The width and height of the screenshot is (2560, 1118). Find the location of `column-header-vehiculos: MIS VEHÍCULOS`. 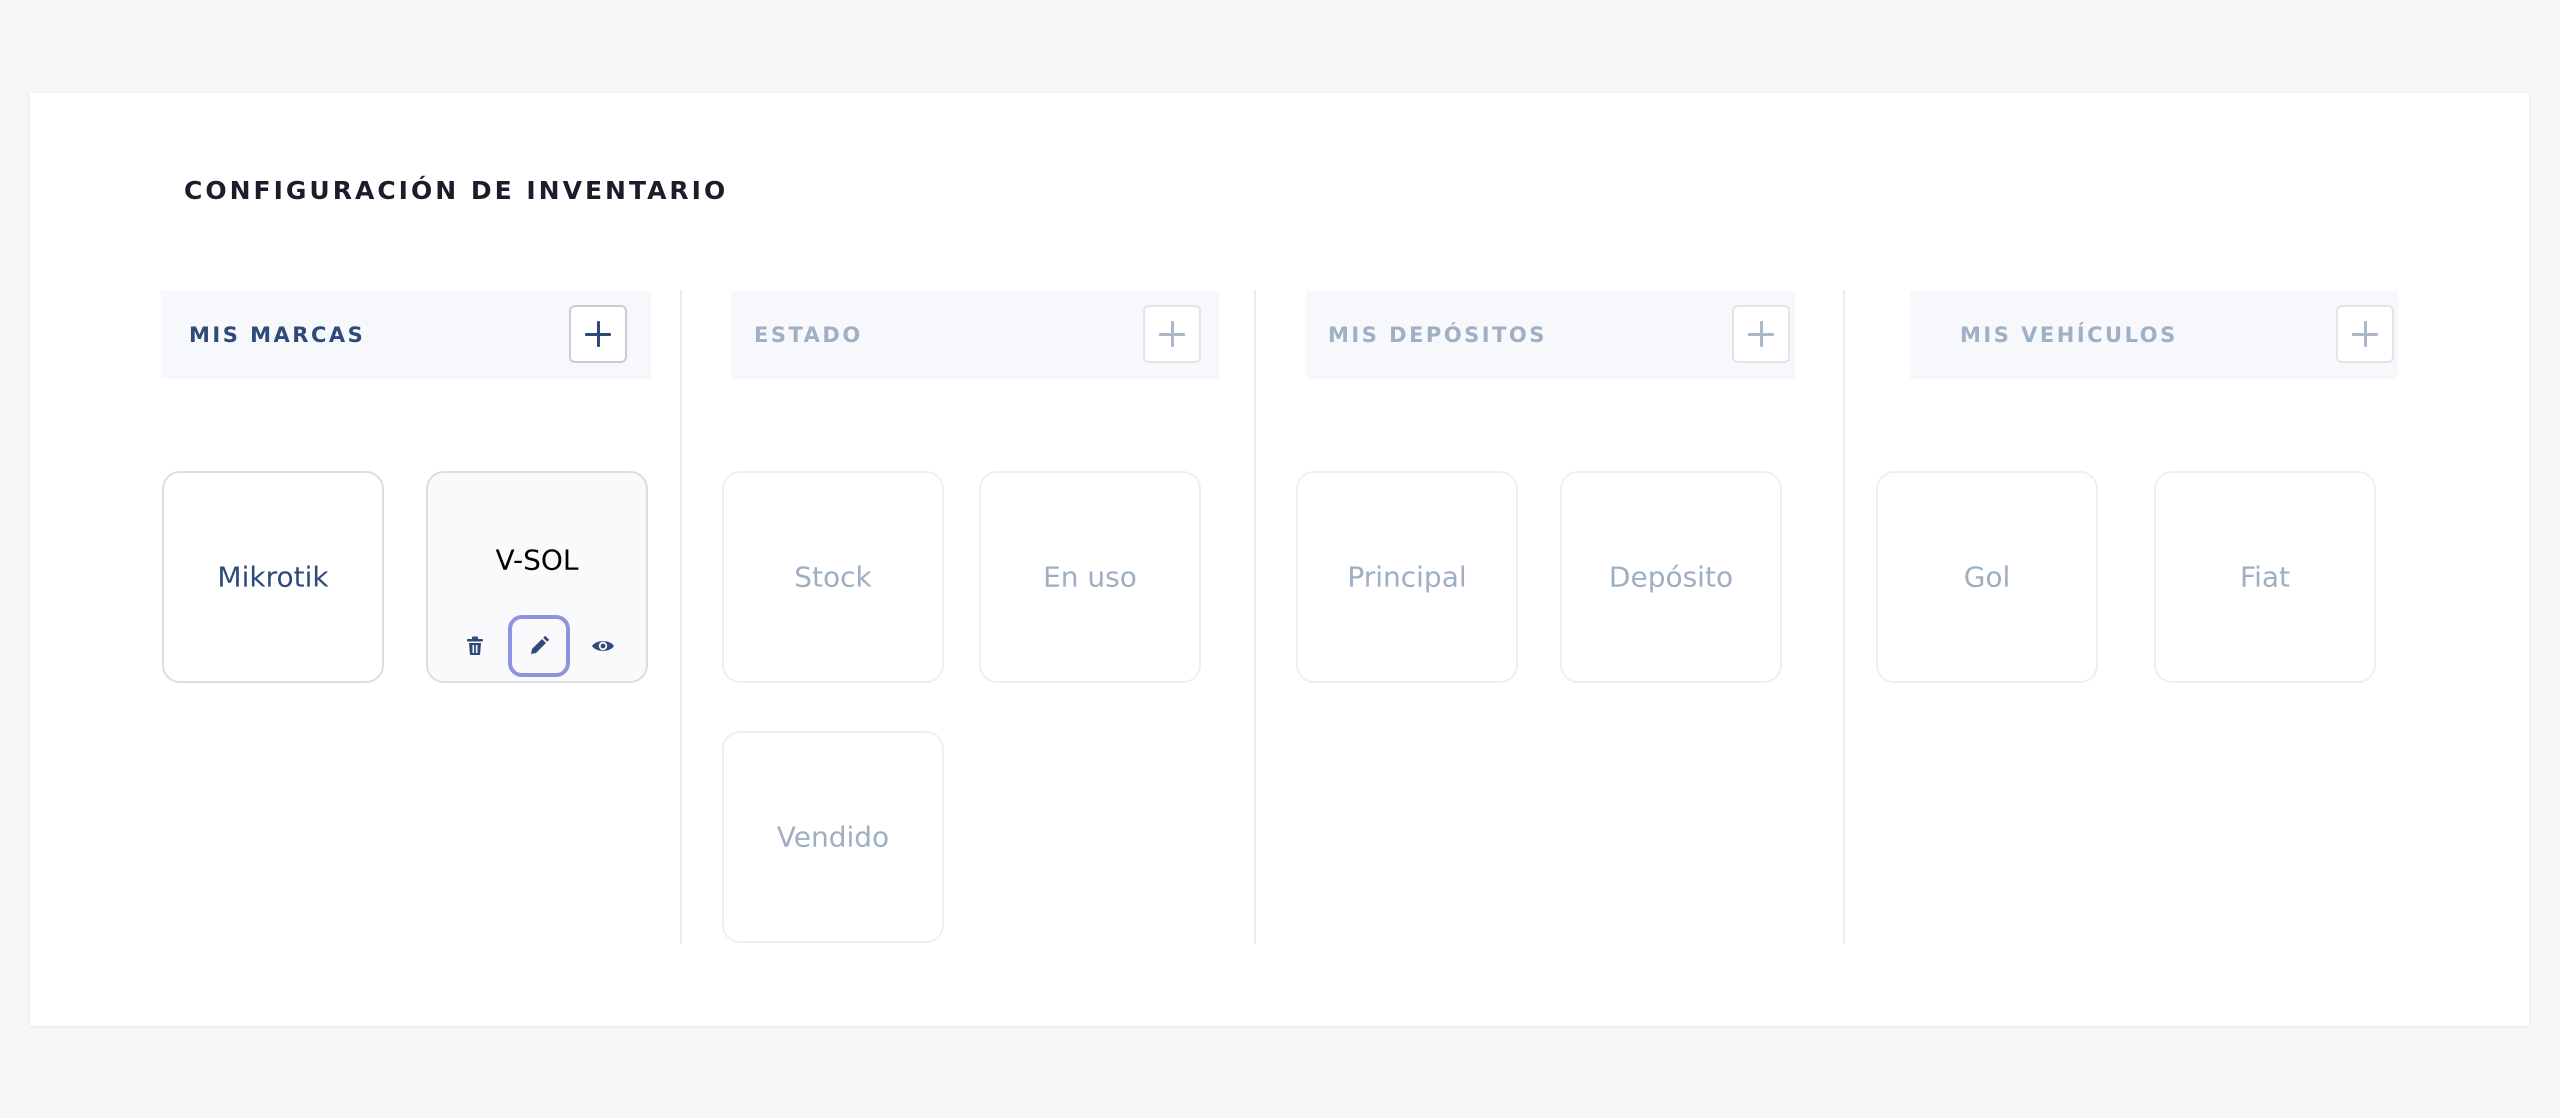

column-header-vehiculos: MIS VEHÍCULOS is located at coordinates (2154, 335).